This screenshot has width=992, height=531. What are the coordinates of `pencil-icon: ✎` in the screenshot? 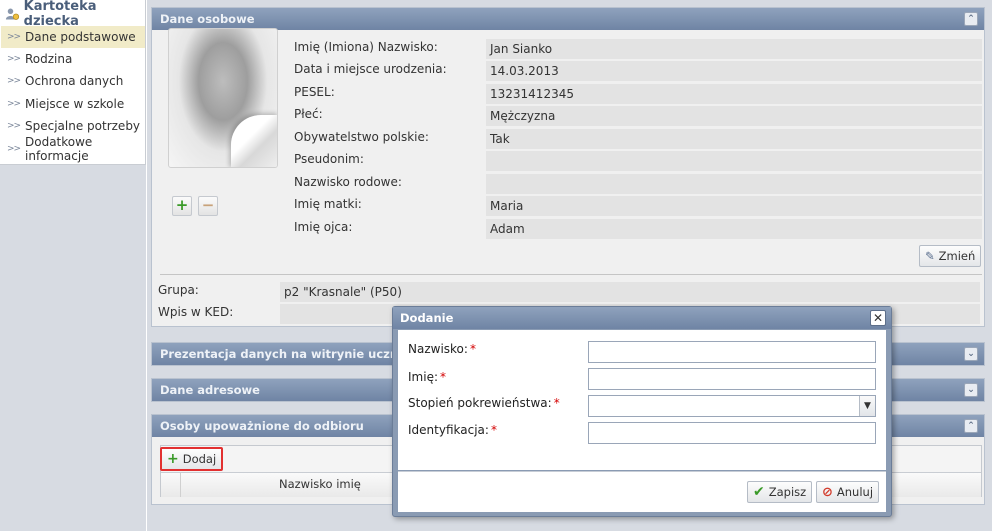 It's located at (930, 256).